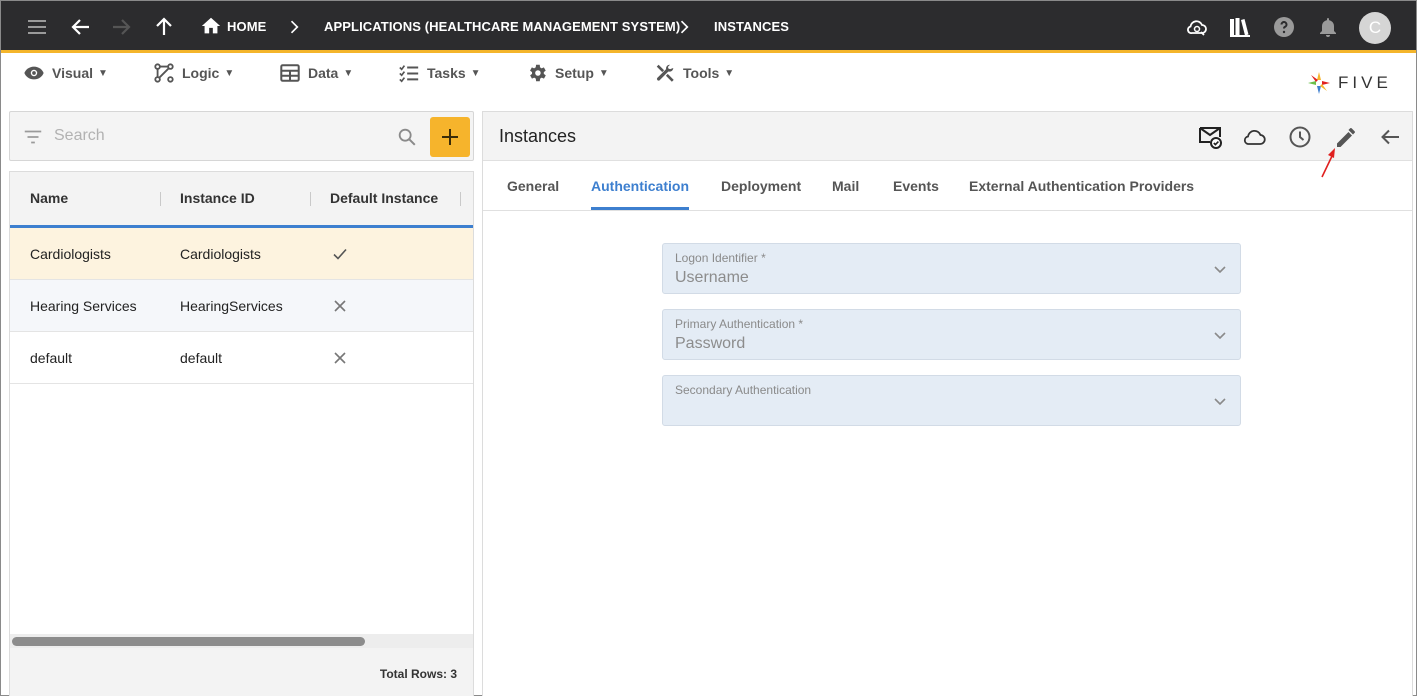  I want to click on column-header-name: Name, so click(49, 198).